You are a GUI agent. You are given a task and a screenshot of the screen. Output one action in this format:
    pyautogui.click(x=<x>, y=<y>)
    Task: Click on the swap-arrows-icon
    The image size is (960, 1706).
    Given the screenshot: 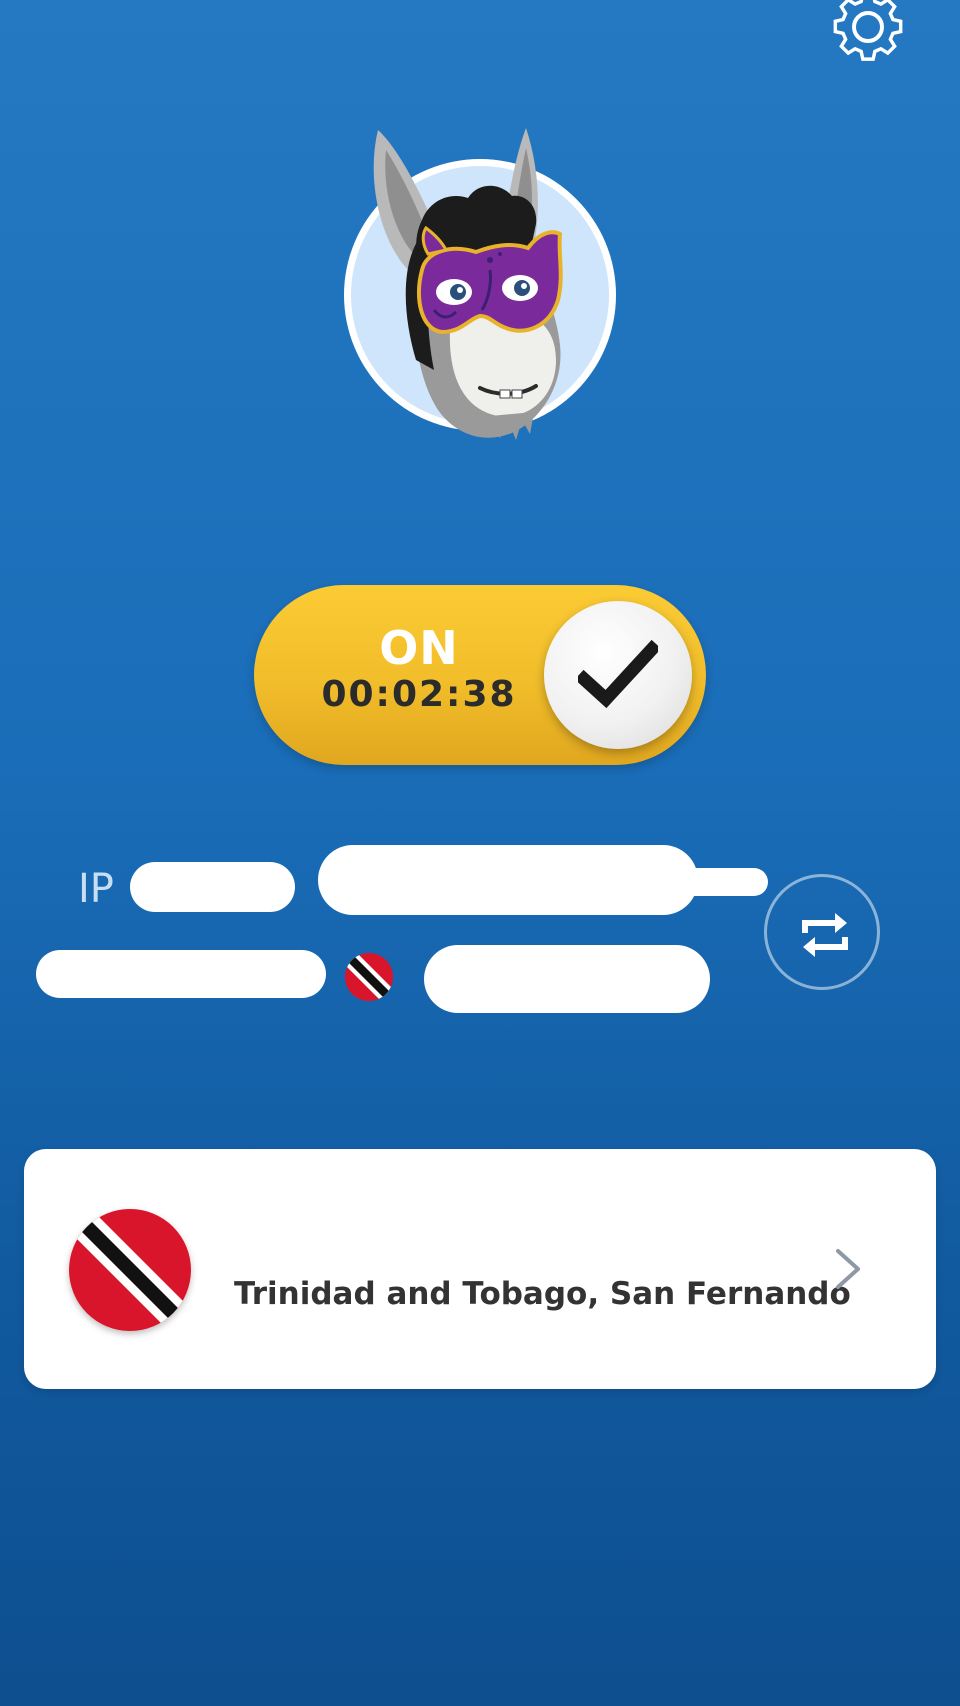 What is the action you would take?
    pyautogui.click(x=825, y=935)
    